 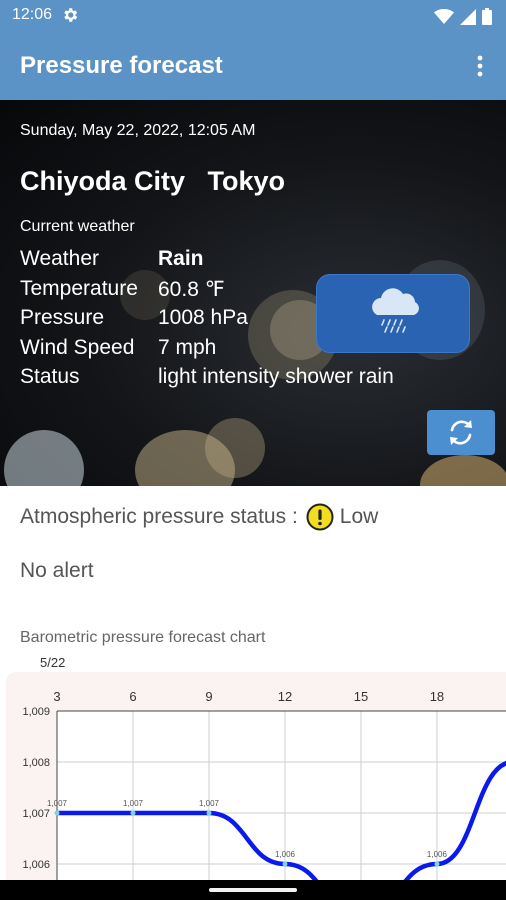 I want to click on pressure-row: Pressure 1008 hPa, so click(x=134, y=318).